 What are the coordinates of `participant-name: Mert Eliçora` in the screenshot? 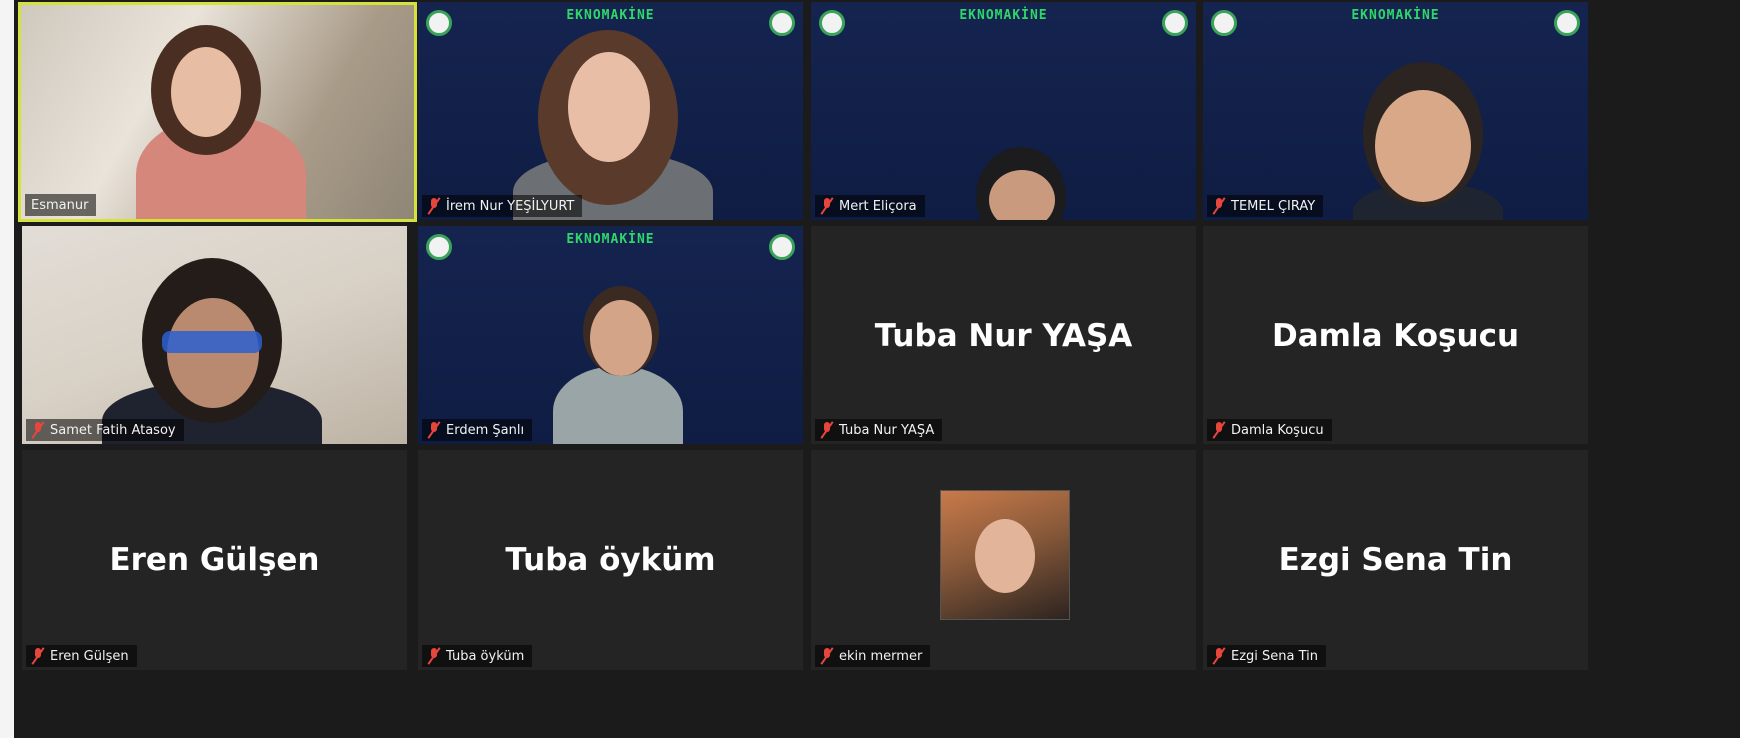 It's located at (878, 206).